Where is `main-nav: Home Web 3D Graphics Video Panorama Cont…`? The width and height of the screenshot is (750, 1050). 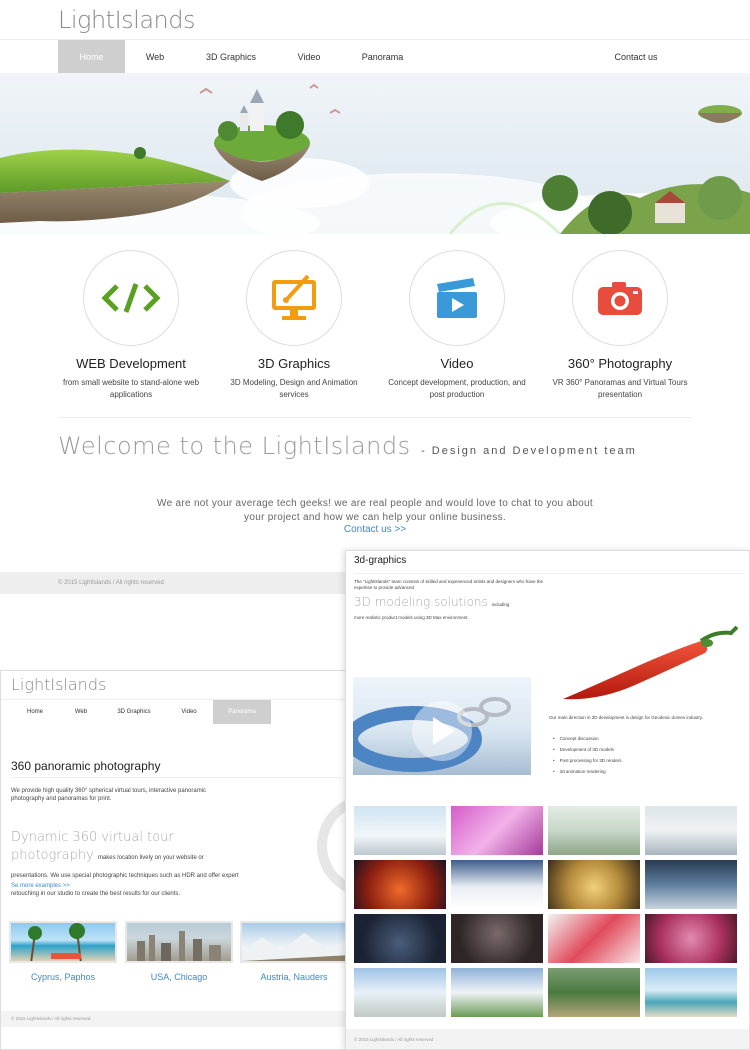
main-nav: Home Web 3D Graphics Video Panorama Cont… is located at coordinates (375, 56).